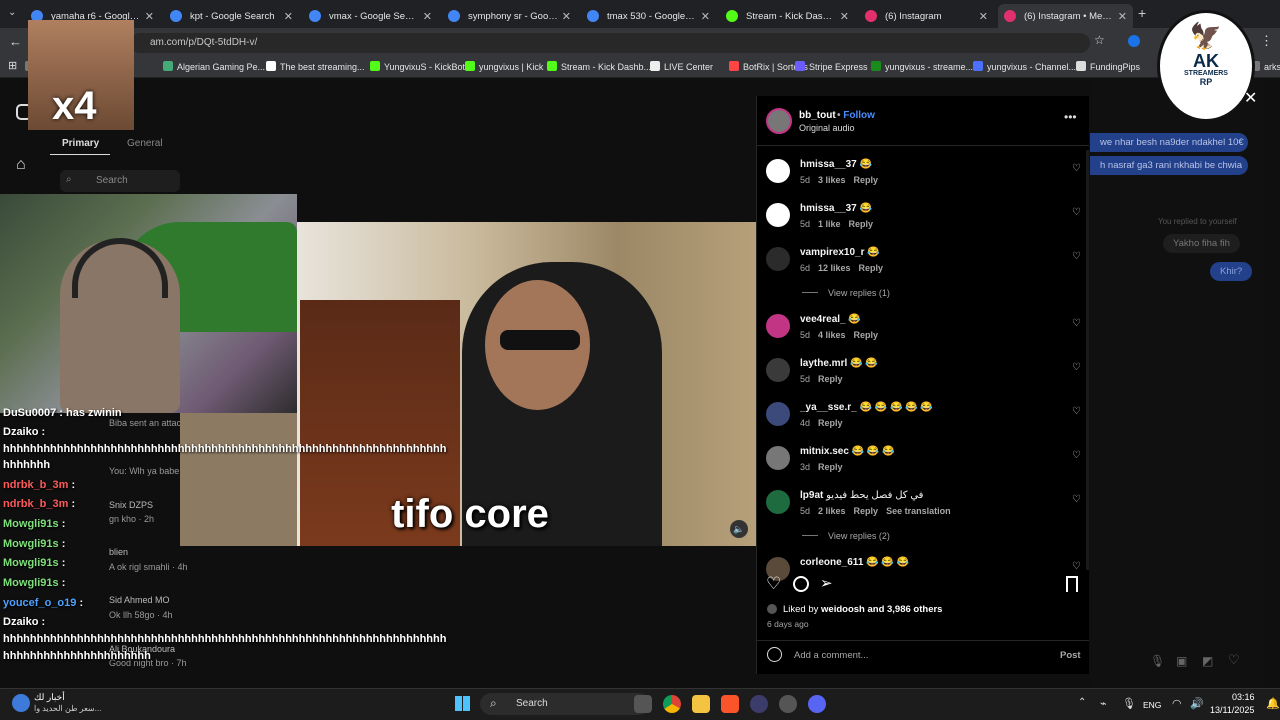 The width and height of the screenshot is (1280, 720). I want to click on network-icon: ⌁, so click(1103, 703).